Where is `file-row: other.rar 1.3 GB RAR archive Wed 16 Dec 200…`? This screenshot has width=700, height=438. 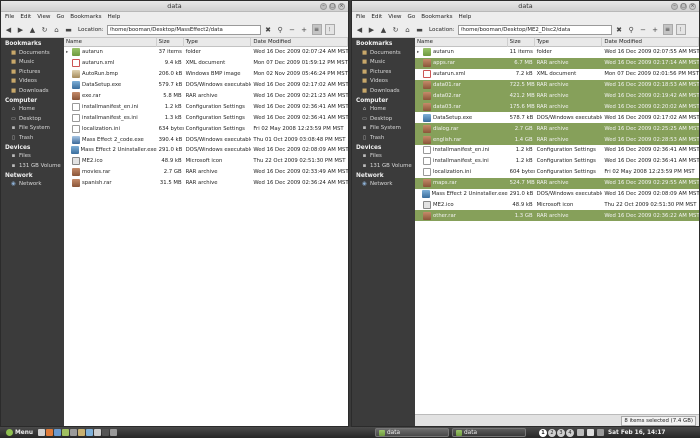 file-row: other.rar 1.3 GB RAR archive Wed 16 Dec 200… is located at coordinates (557, 216).